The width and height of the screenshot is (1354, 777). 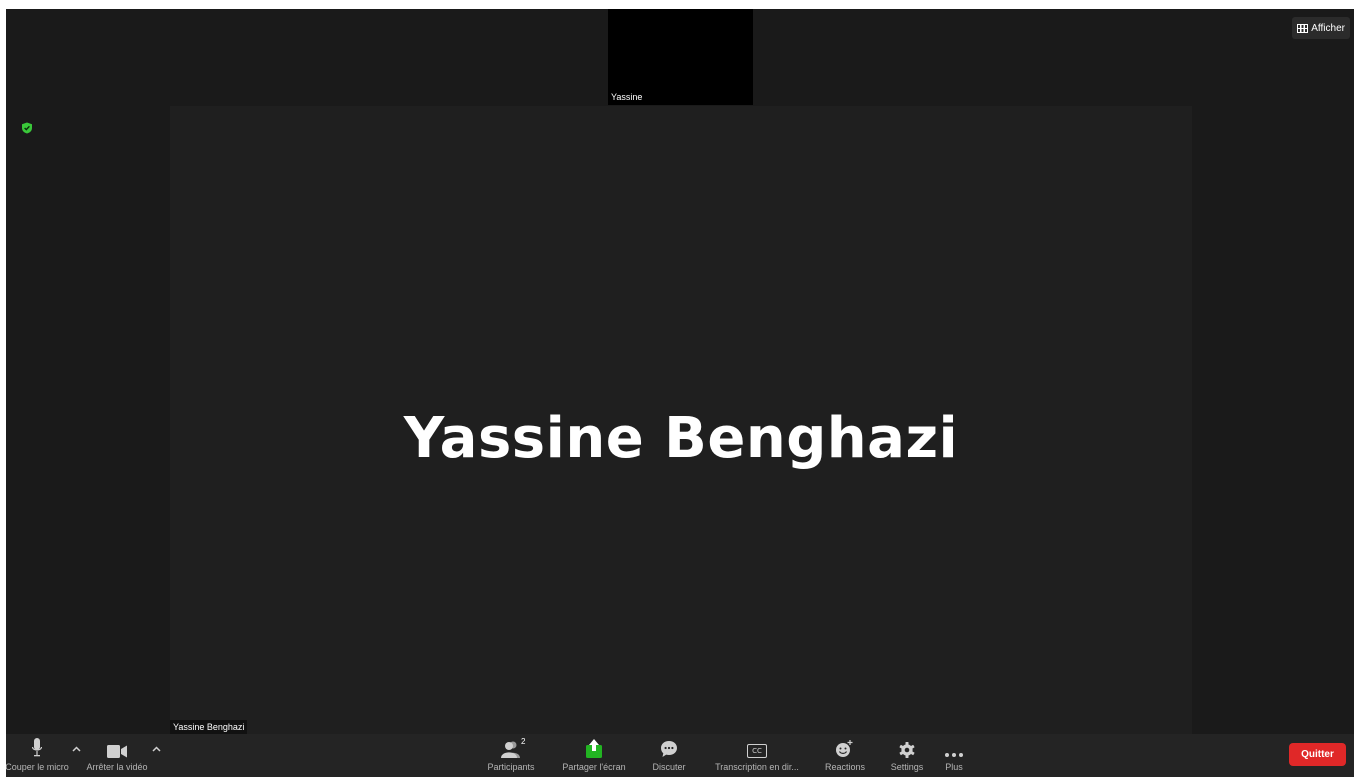 What do you see at coordinates (209, 727) in the screenshot?
I see `active-speaker-name-tag: Yassine Benghazi` at bounding box center [209, 727].